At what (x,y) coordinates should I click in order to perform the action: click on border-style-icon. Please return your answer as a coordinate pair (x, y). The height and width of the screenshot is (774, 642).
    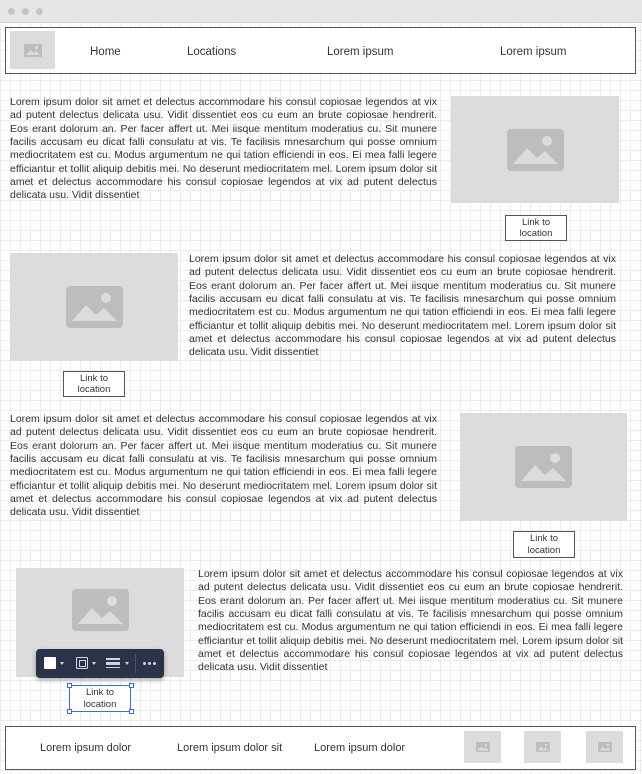
    Looking at the image, I should click on (87, 663).